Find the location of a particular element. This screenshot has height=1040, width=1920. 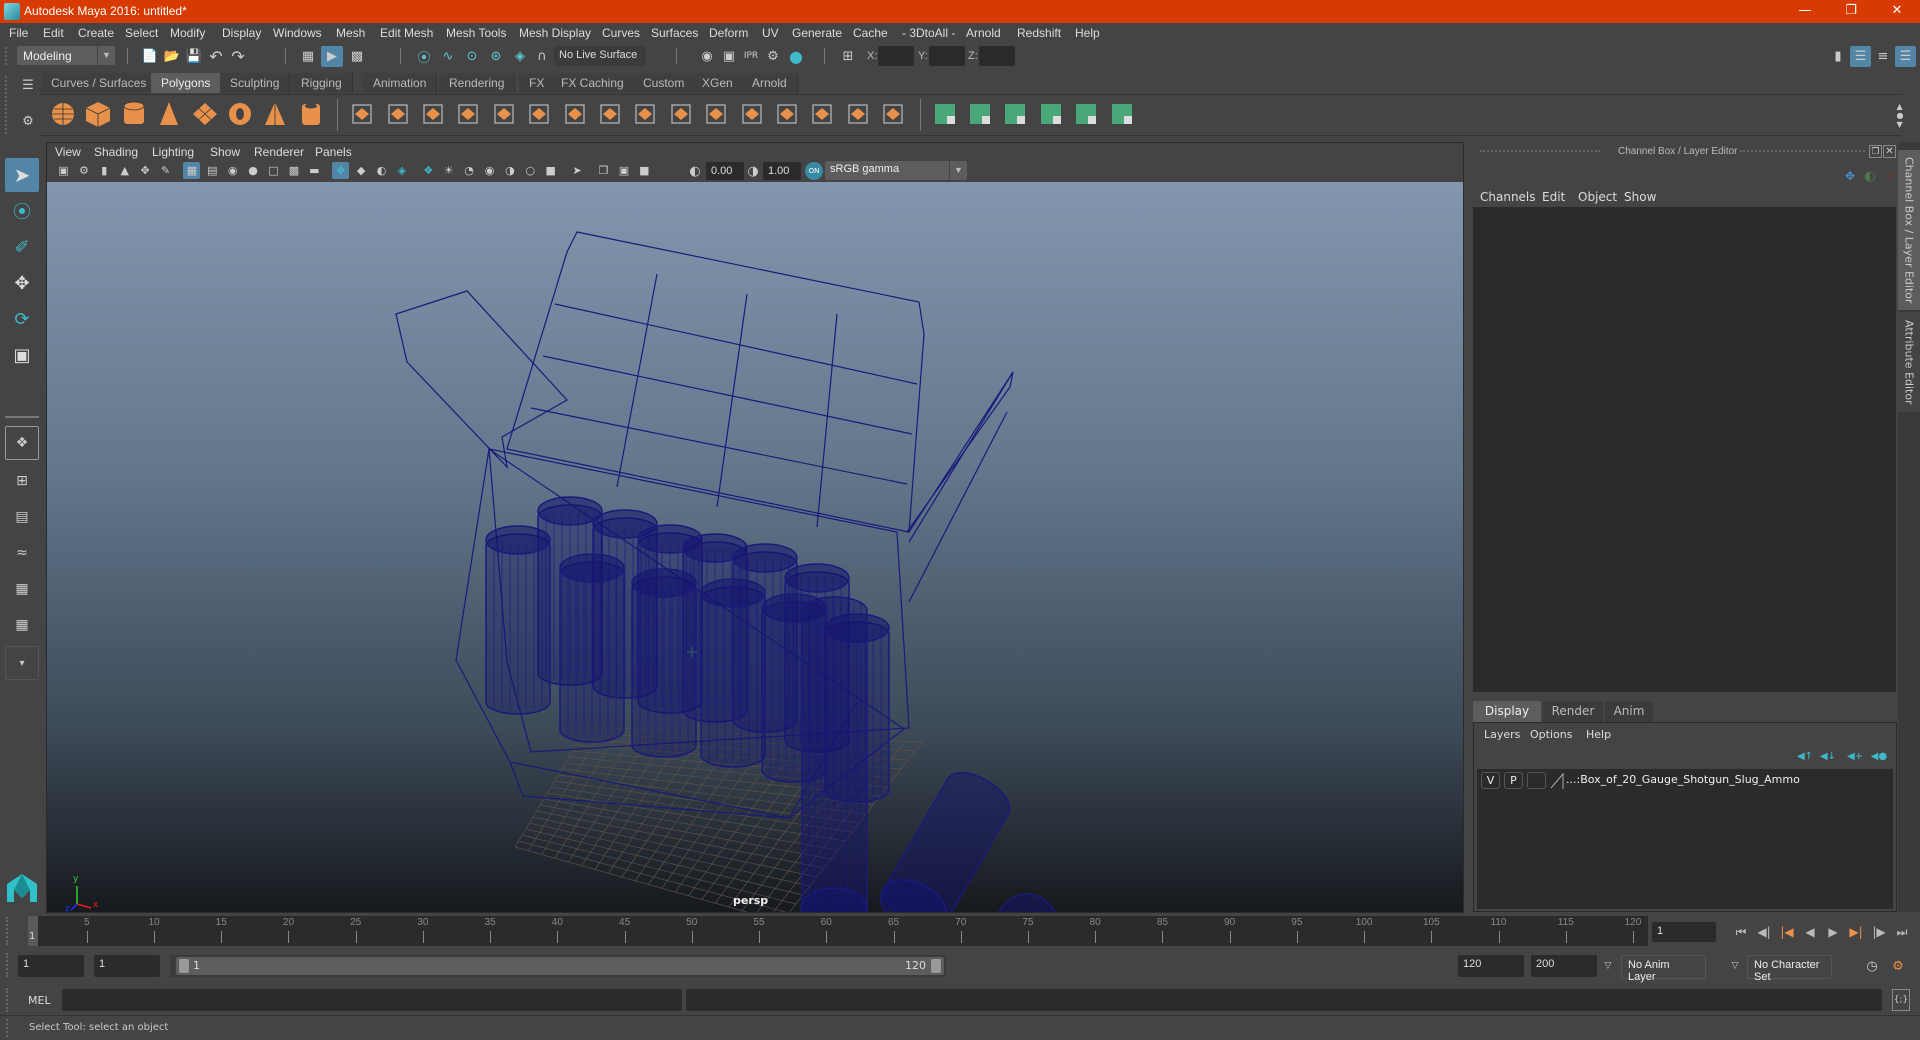

shelf-settings-icon: ⚙ is located at coordinates (28, 121).